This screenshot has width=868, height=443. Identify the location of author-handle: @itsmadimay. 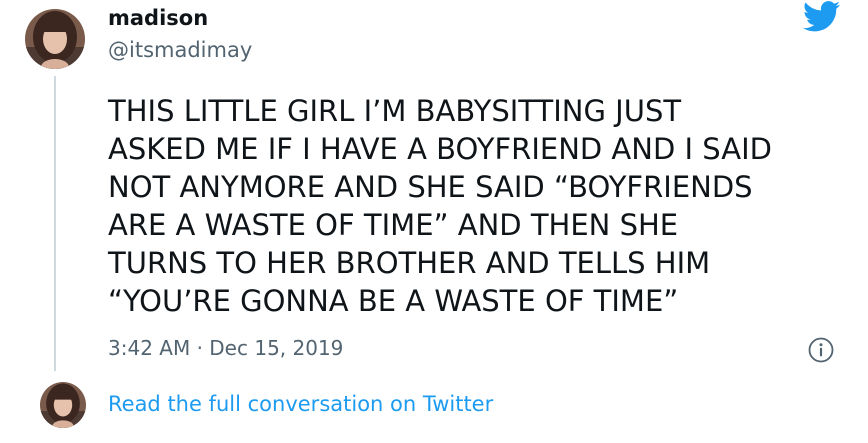
(180, 50).